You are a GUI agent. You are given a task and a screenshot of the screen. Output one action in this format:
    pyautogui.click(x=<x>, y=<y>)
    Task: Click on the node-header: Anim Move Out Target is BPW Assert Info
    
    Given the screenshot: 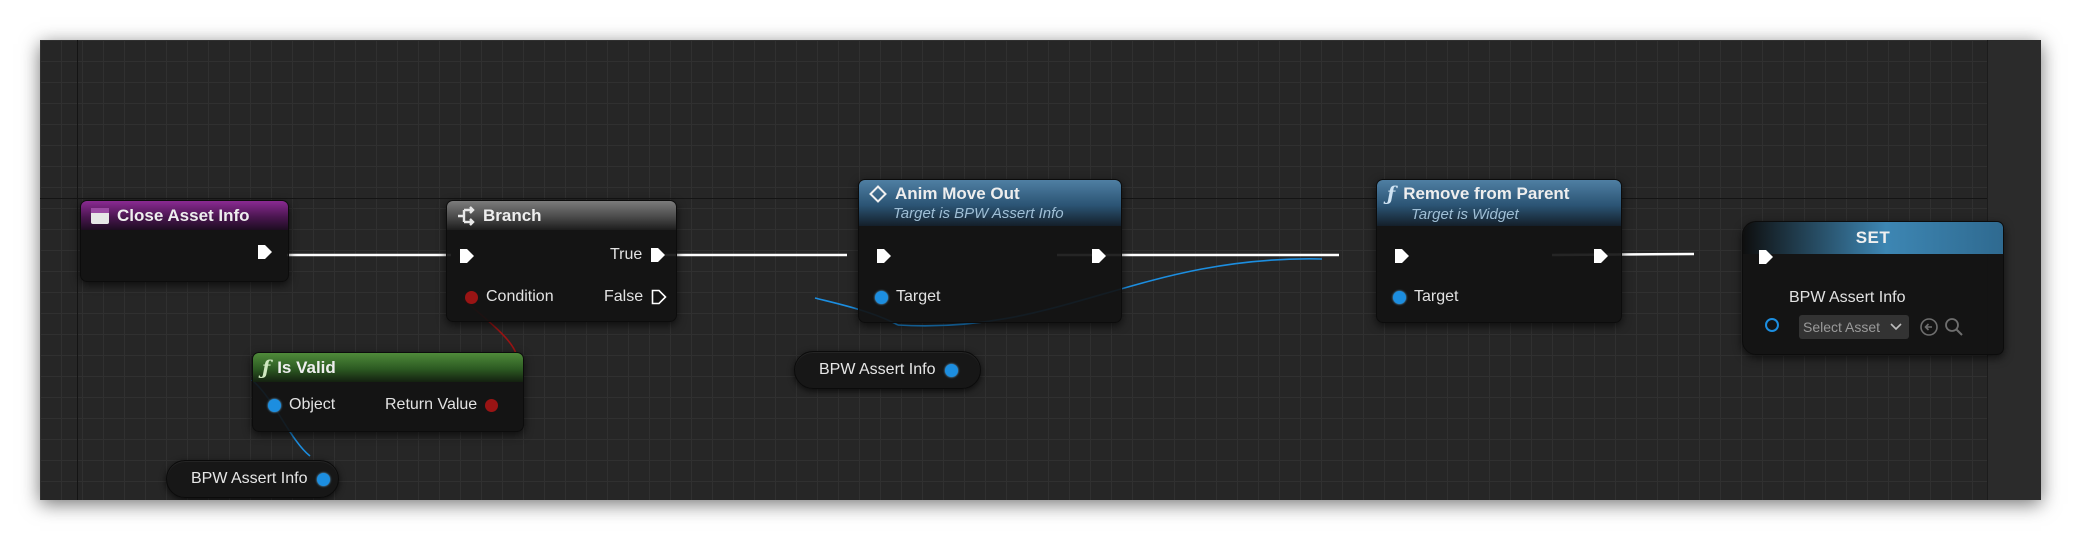 What is the action you would take?
    pyautogui.click(x=990, y=203)
    